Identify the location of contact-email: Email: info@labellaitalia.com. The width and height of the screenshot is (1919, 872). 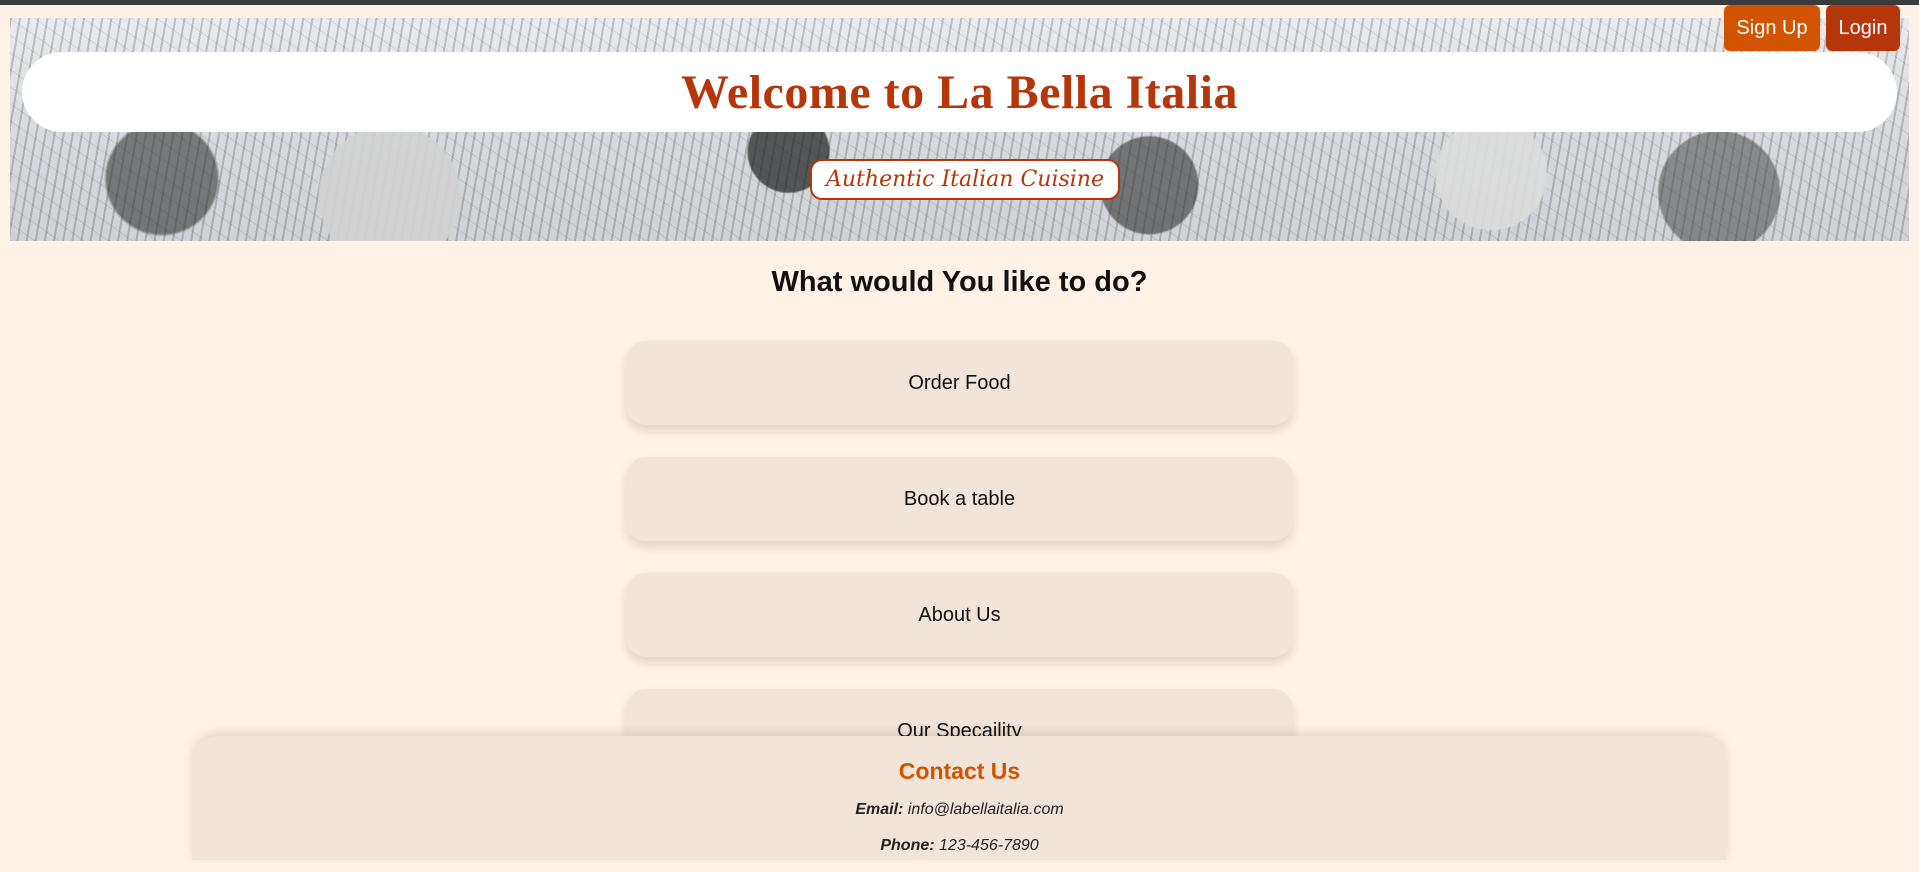
(959, 810).